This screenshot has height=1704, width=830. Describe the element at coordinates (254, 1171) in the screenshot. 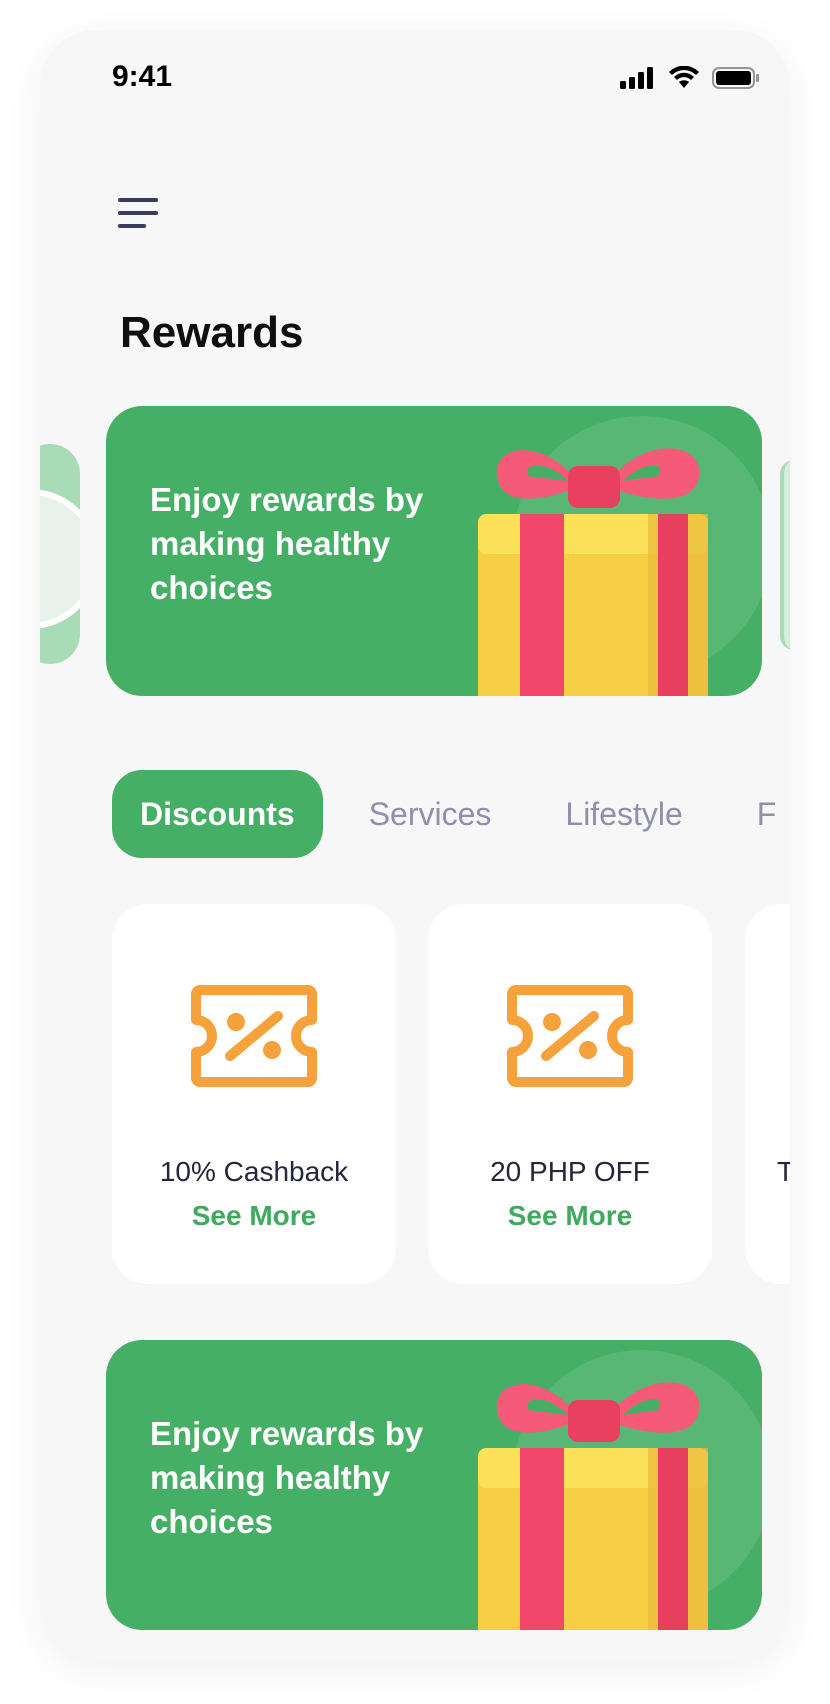

I see `card-title: 10% Cashback` at that location.